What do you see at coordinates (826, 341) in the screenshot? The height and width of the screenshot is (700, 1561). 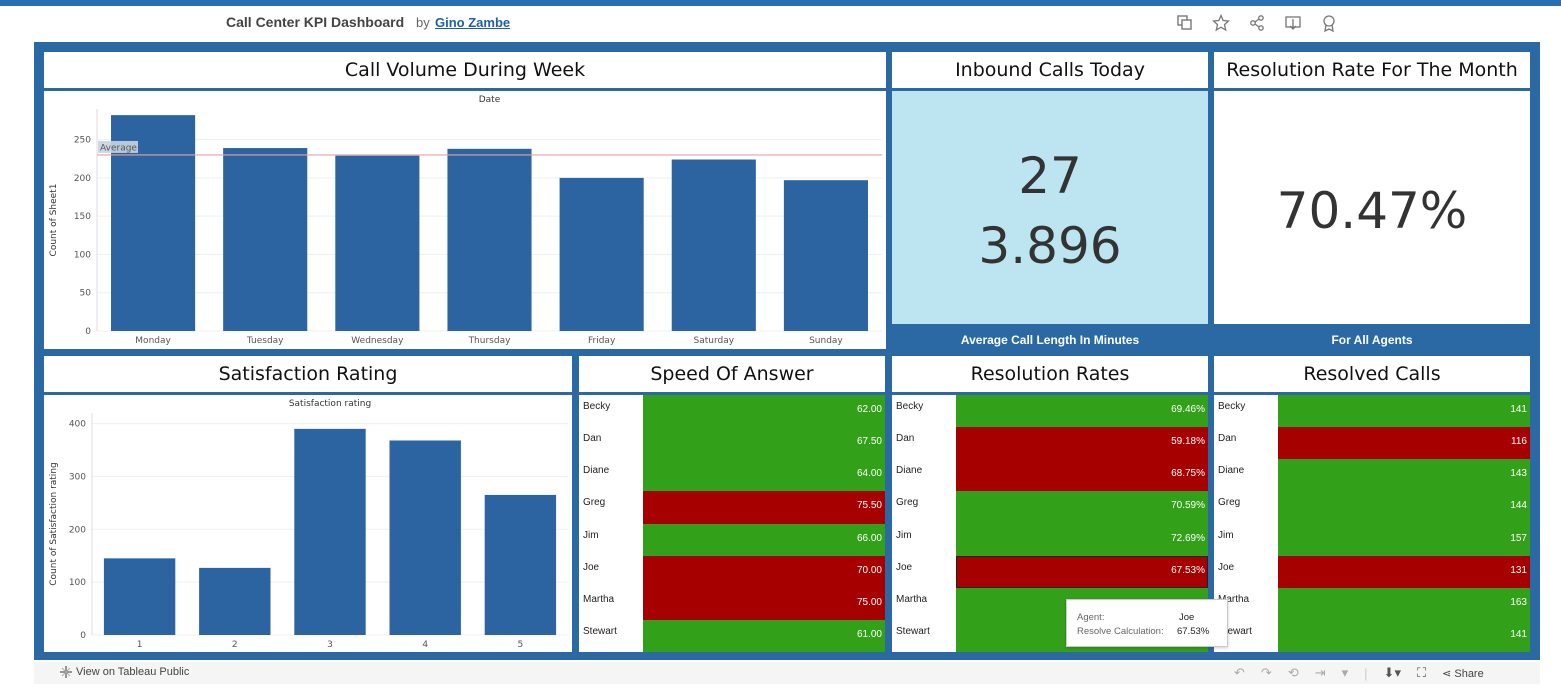 I see `x-tick-label: Sunday` at bounding box center [826, 341].